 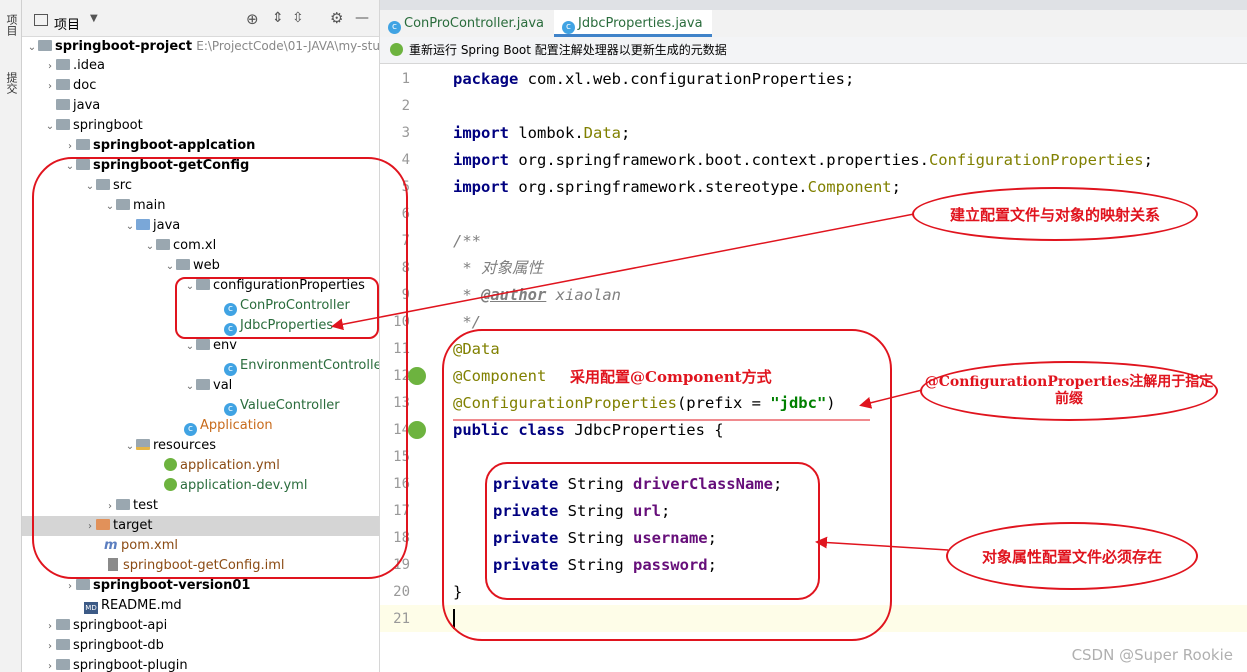 What do you see at coordinates (1152, 655) in the screenshot?
I see `watermark: CSDN @Super Rookie` at bounding box center [1152, 655].